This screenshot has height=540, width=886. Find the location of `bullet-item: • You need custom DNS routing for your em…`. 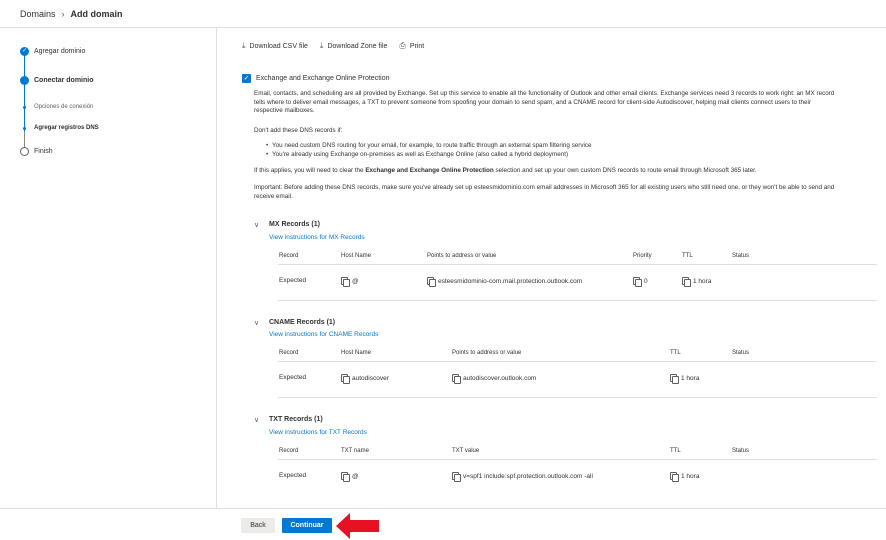

bullet-item: • You need custom DNS routing for your em… is located at coordinates (429, 145).